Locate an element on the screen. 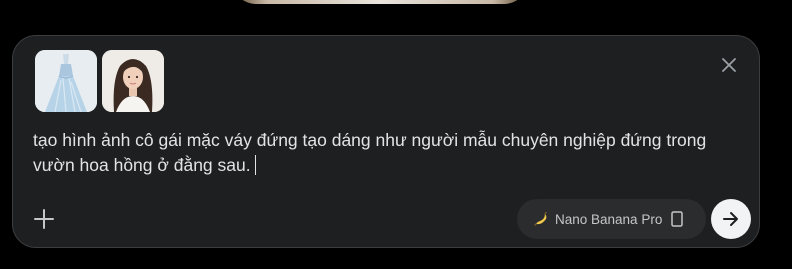  model-selector-button: Nano Banana Pro is located at coordinates (611, 219).